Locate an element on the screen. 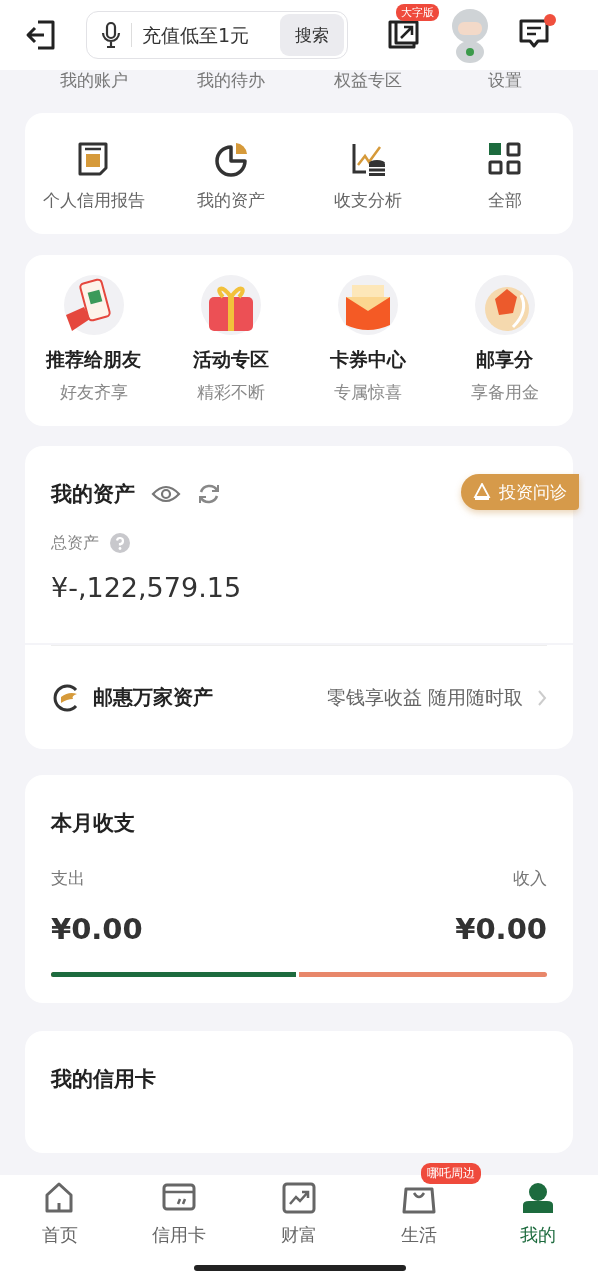  promo-subtitle: 精彩不断 is located at coordinates (230, 392).